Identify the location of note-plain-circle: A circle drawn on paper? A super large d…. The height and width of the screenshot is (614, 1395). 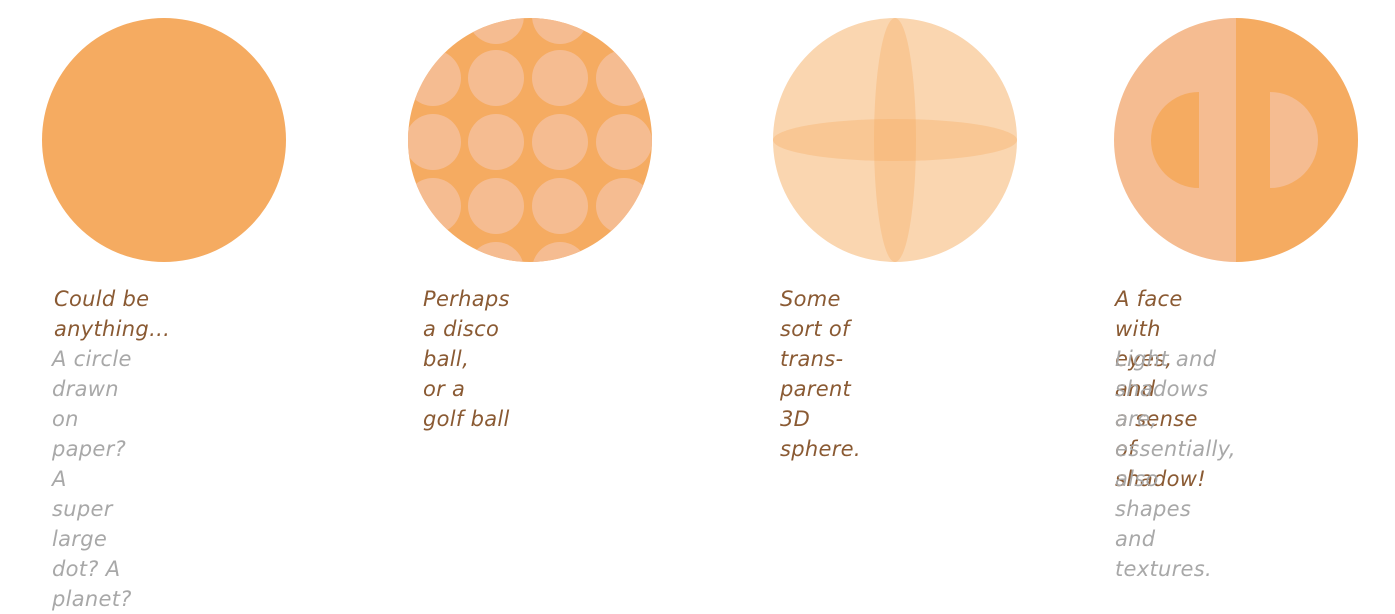
(92, 479).